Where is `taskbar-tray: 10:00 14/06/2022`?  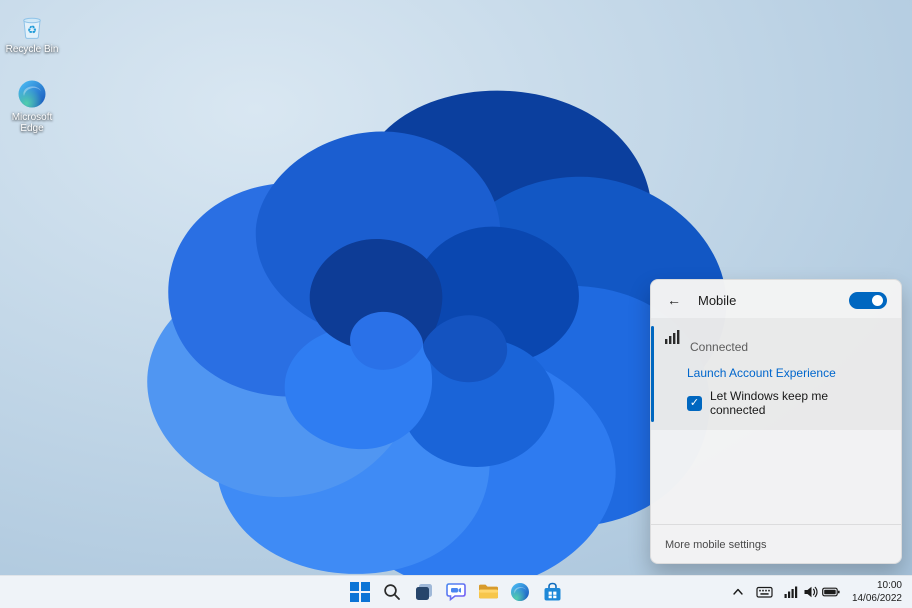
taskbar-tray: 10:00 14/06/2022 is located at coordinates (818, 592).